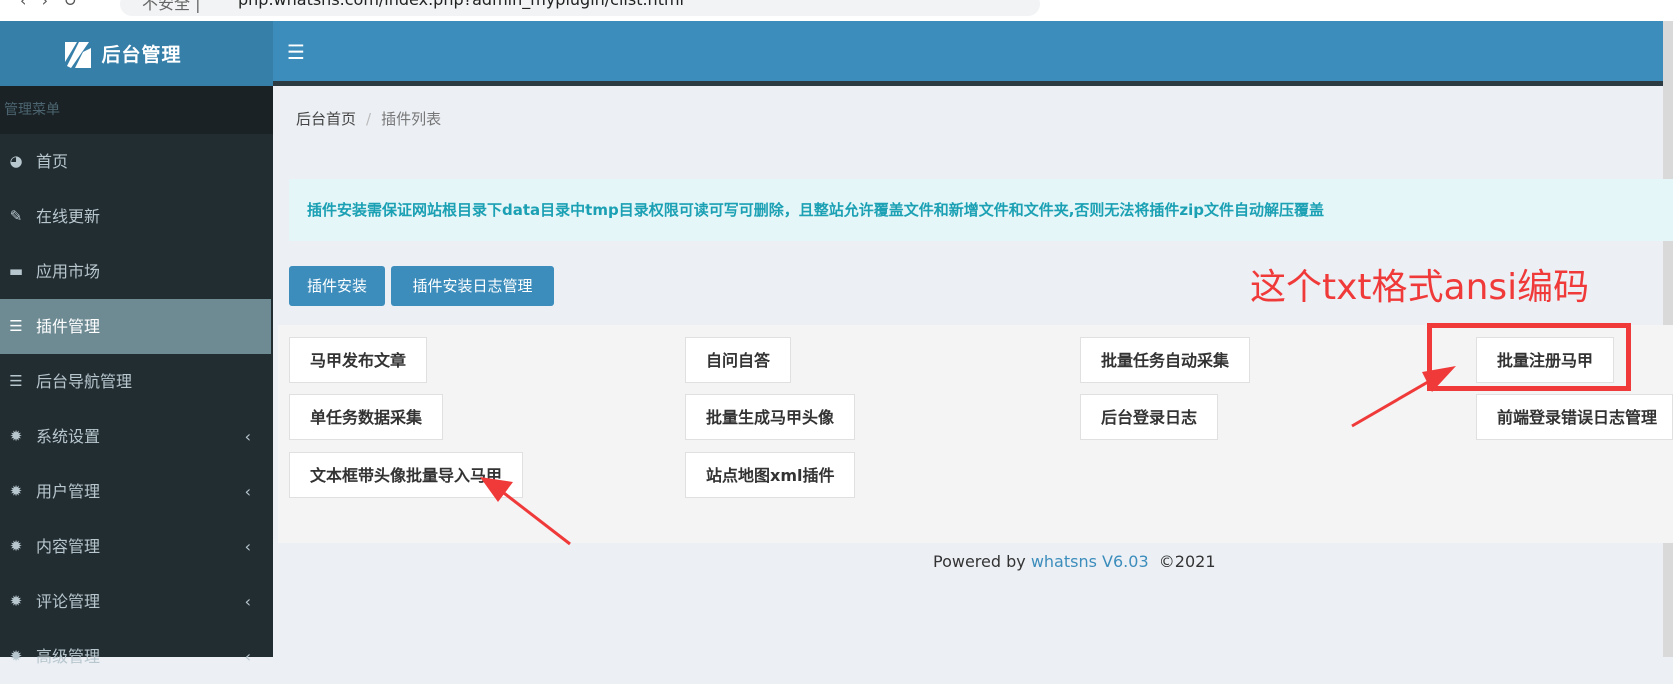  I want to click on annotation-arrow-right-head, so click(1439, 379).